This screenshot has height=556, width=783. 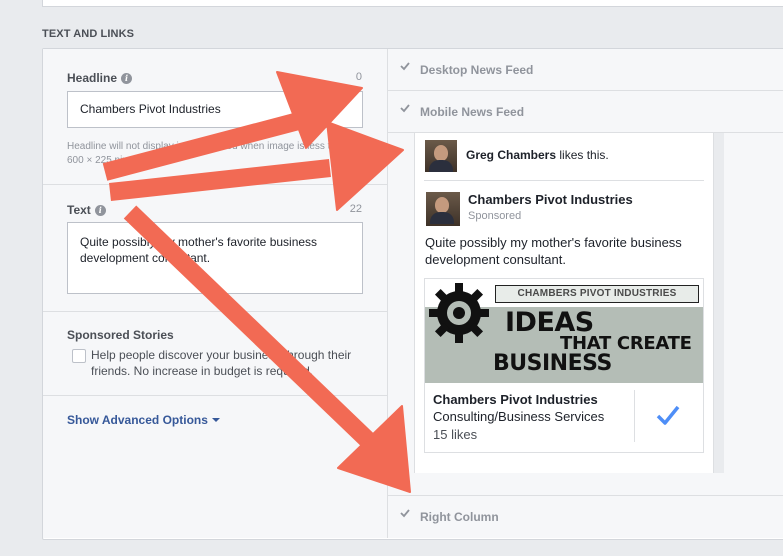 What do you see at coordinates (495, 216) in the screenshot?
I see `sponsored-label: Sponsored` at bounding box center [495, 216].